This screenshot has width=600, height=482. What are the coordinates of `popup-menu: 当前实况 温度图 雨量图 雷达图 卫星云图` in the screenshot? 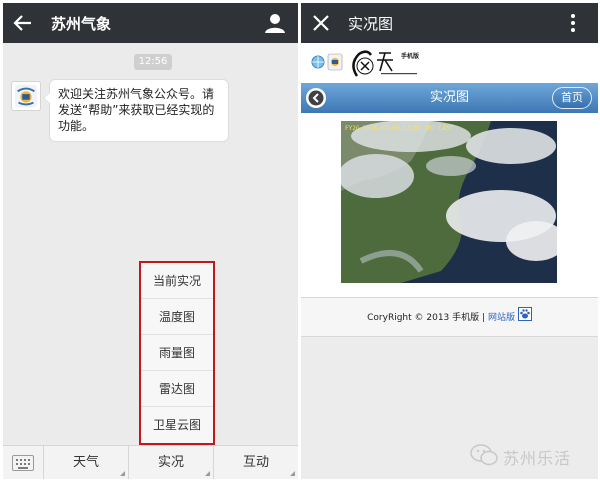 It's located at (177, 353).